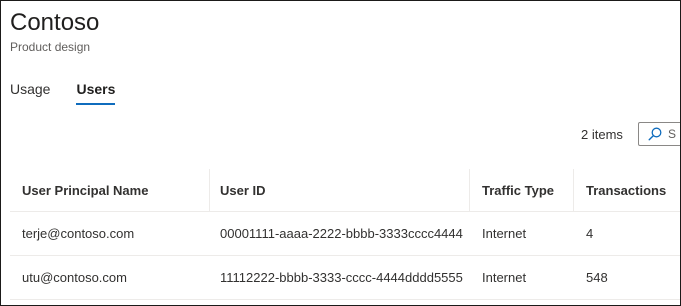  Describe the element at coordinates (655, 134) in the screenshot. I see `search-icon` at that location.